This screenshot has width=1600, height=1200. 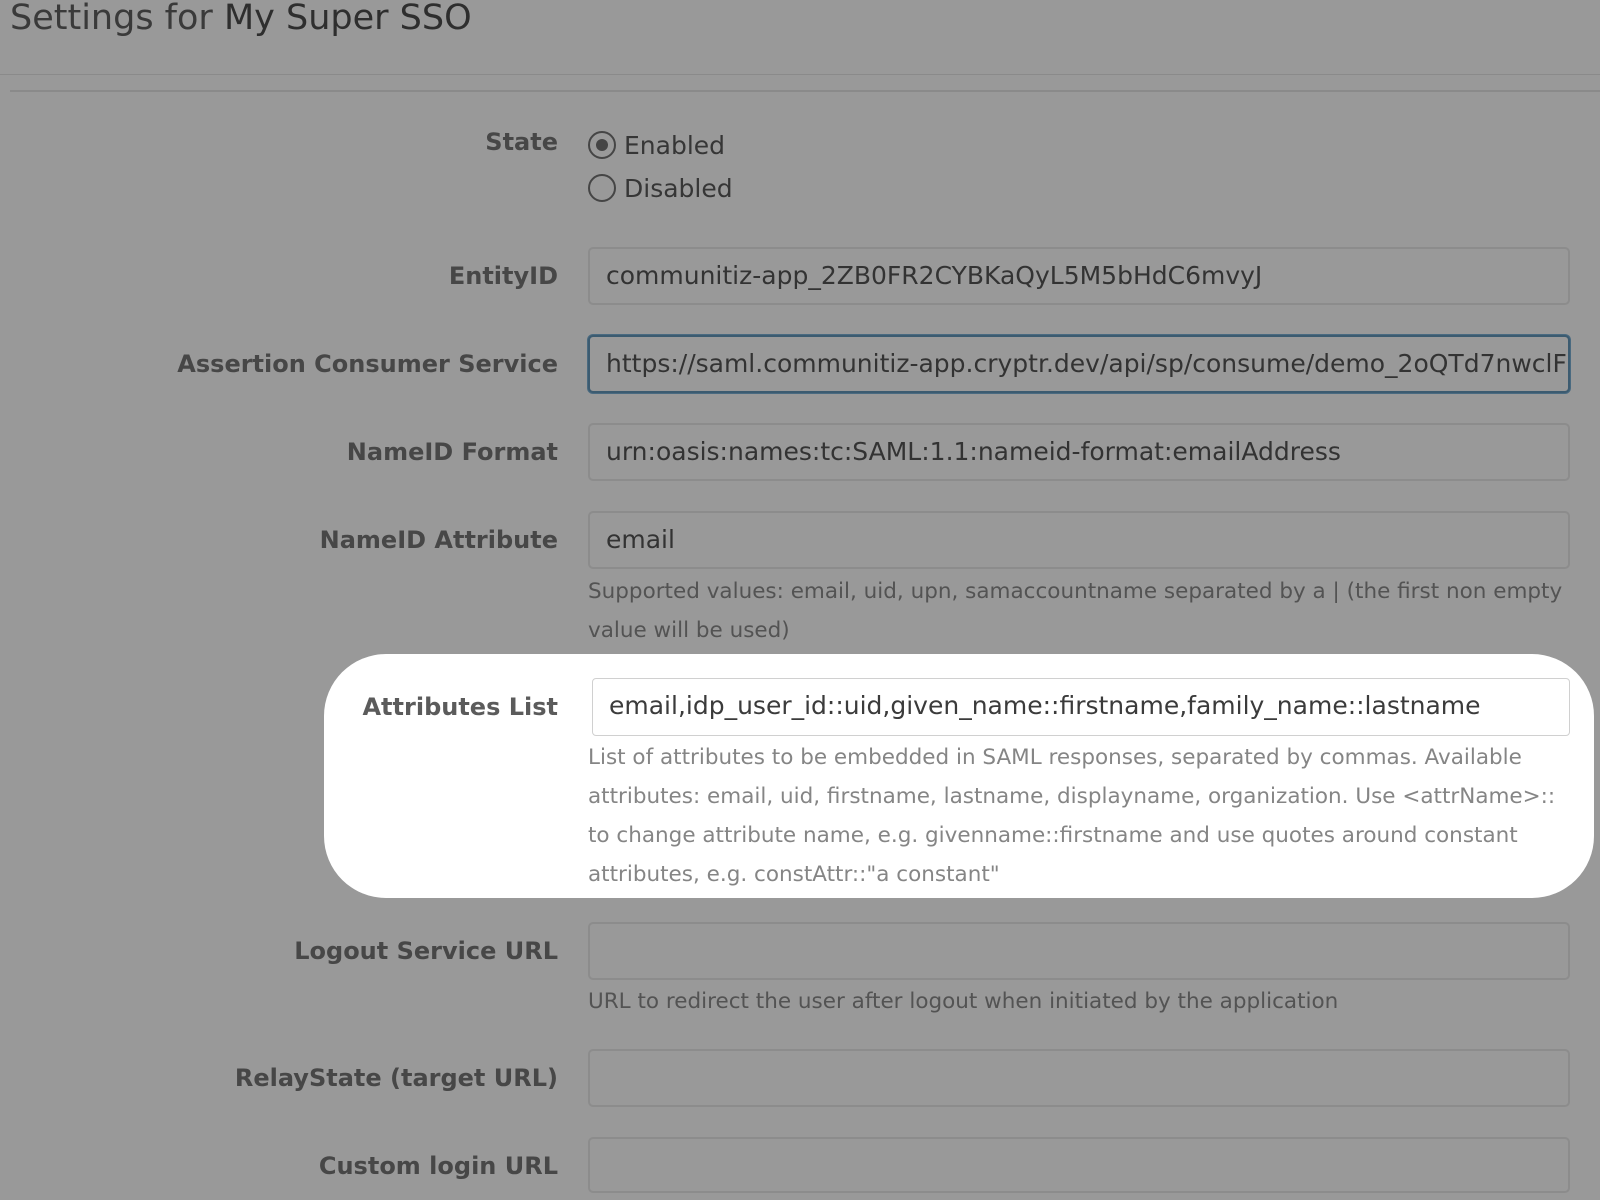 What do you see at coordinates (602, 188) in the screenshot?
I see `radio-unchecked-icon` at bounding box center [602, 188].